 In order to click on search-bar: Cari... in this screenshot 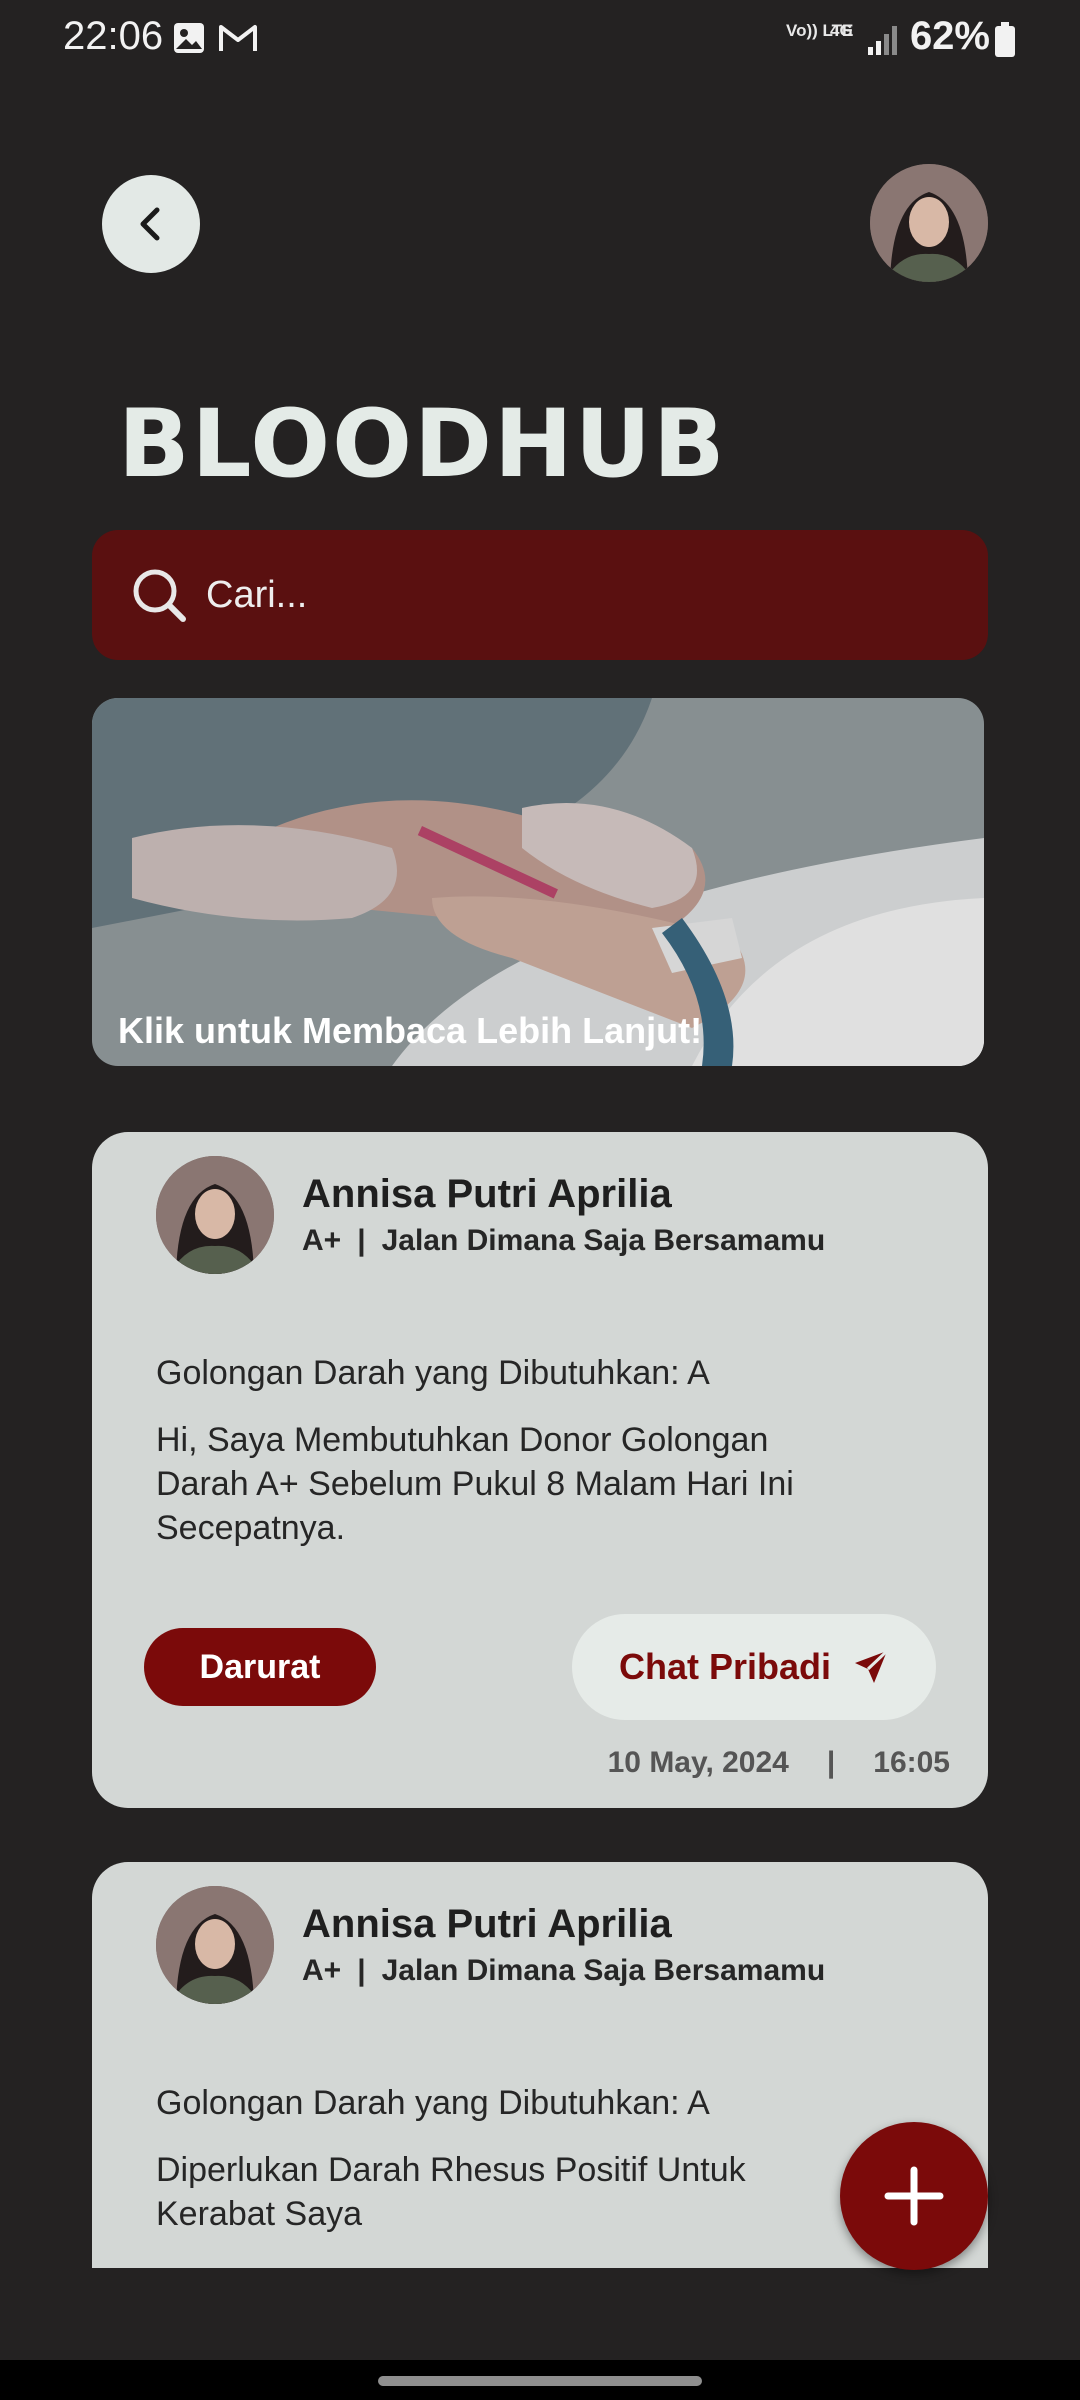, I will do `click(540, 595)`.